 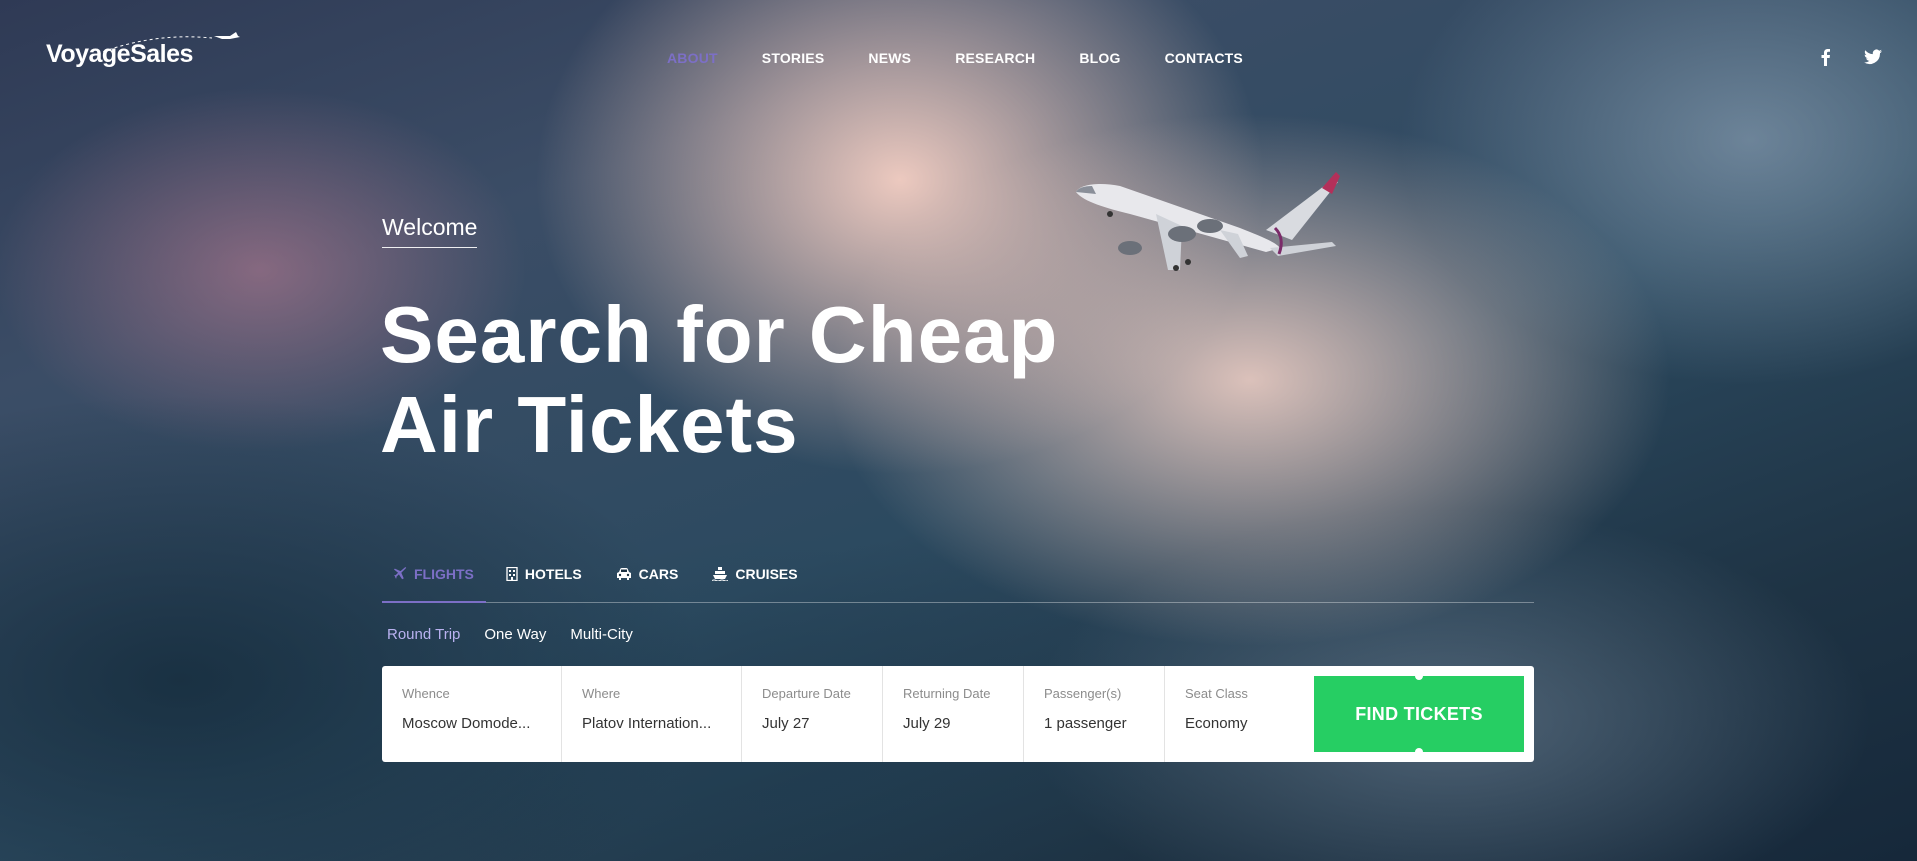 I want to click on booking-tabs: FLIGHTS HOTELS CARS CRUISES, so click(x=958, y=581).